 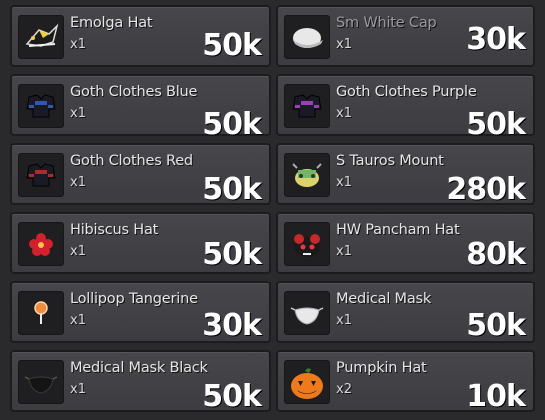 What do you see at coordinates (496, 254) in the screenshot?
I see `item-price: 80k` at bounding box center [496, 254].